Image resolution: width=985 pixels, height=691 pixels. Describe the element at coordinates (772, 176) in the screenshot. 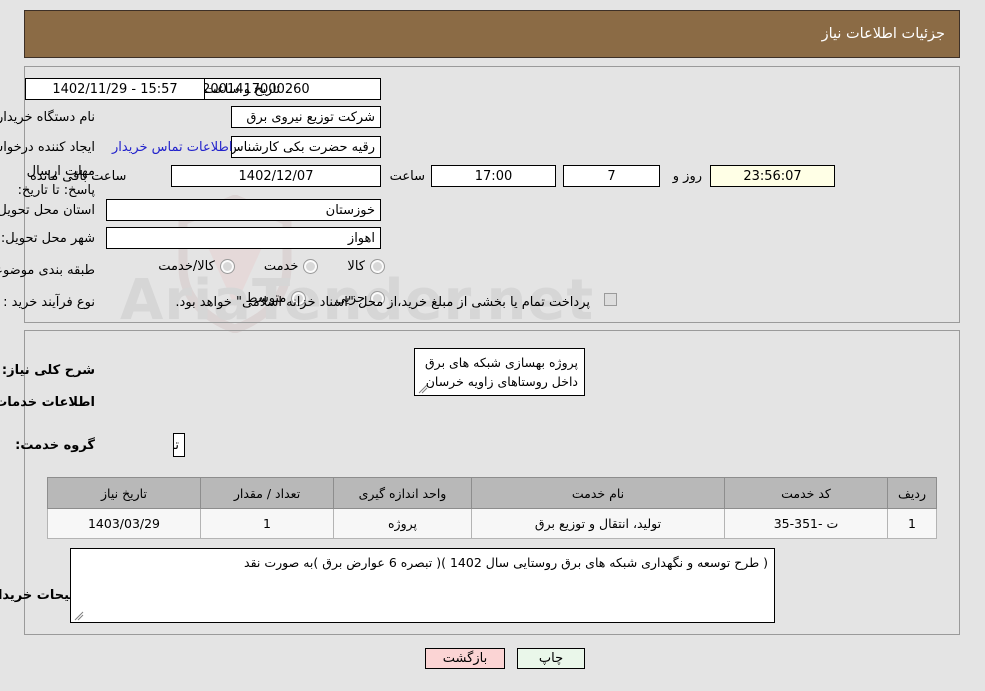

I see `remaining-time-value: 23:56:07` at that location.